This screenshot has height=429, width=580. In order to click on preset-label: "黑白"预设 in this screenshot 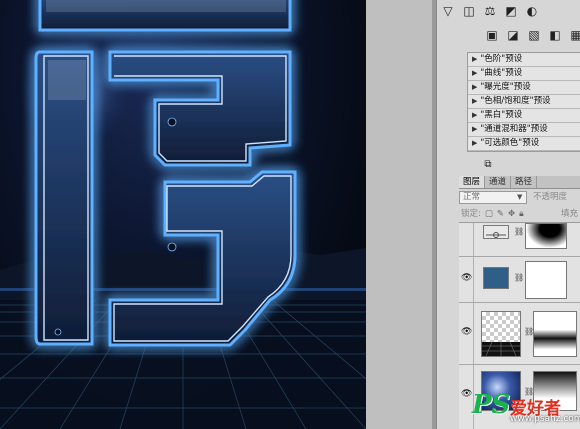, I will do `click(501, 115)`.